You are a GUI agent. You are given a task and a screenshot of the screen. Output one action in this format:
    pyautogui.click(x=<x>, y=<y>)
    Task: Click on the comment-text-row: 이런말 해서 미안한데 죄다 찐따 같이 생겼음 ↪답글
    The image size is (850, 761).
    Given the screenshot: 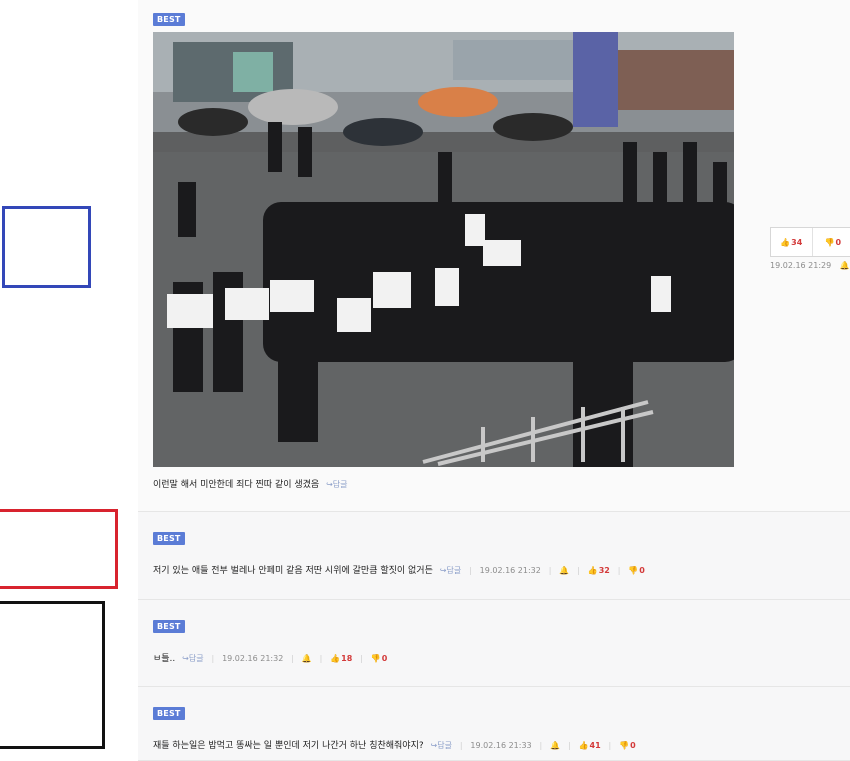 What is the action you would take?
    pyautogui.click(x=250, y=483)
    